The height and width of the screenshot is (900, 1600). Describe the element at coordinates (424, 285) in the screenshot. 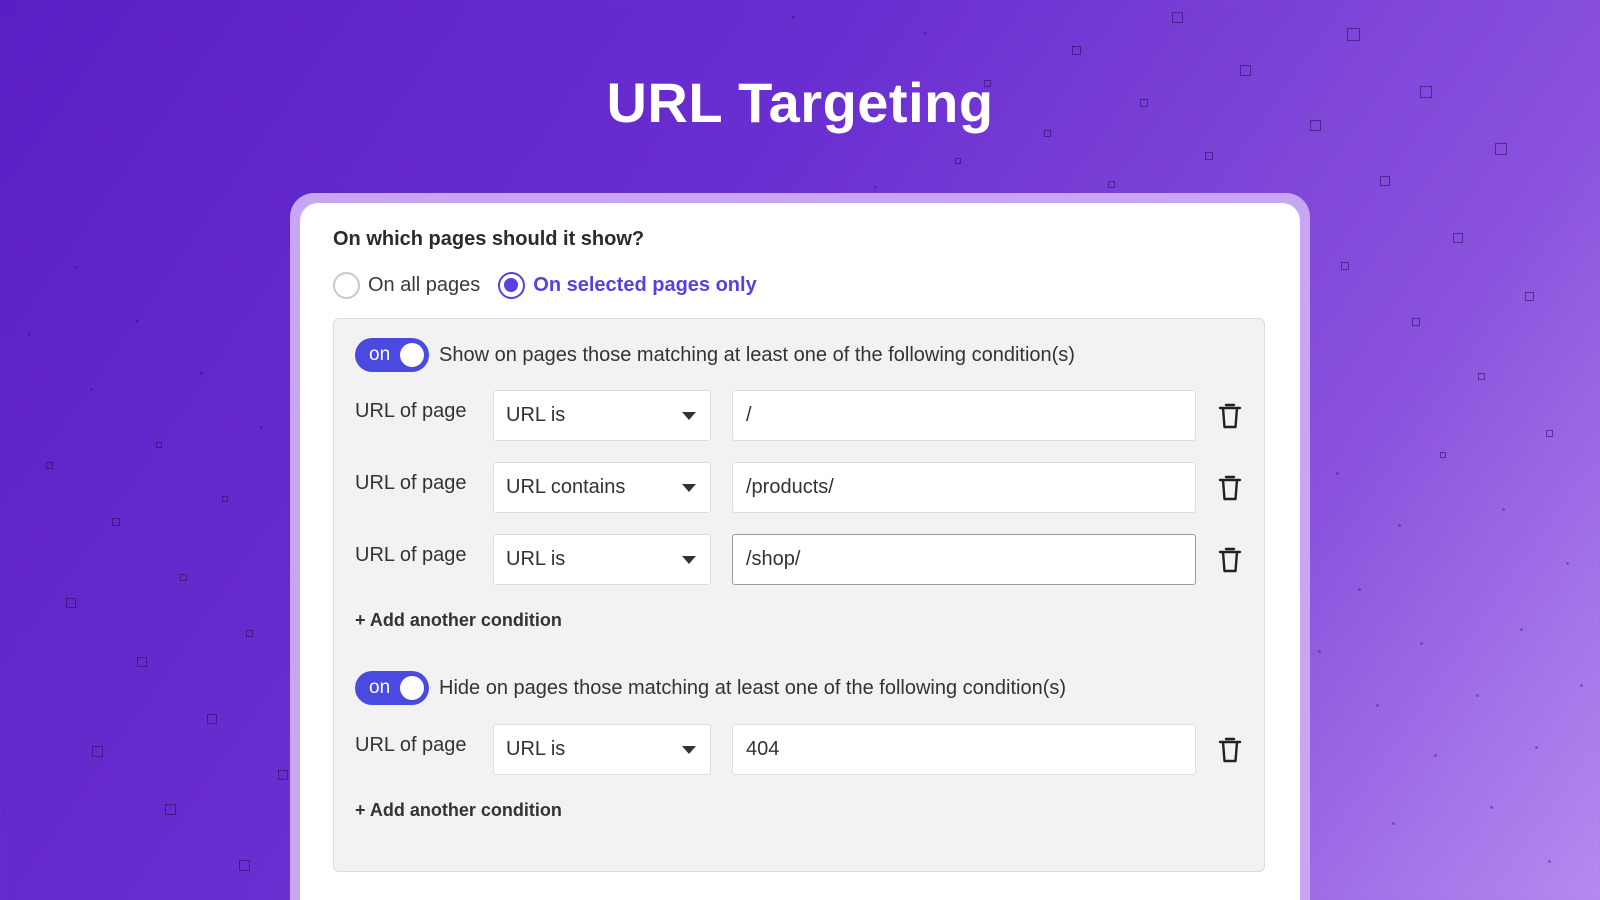

I see `radio-label: On all pages` at that location.